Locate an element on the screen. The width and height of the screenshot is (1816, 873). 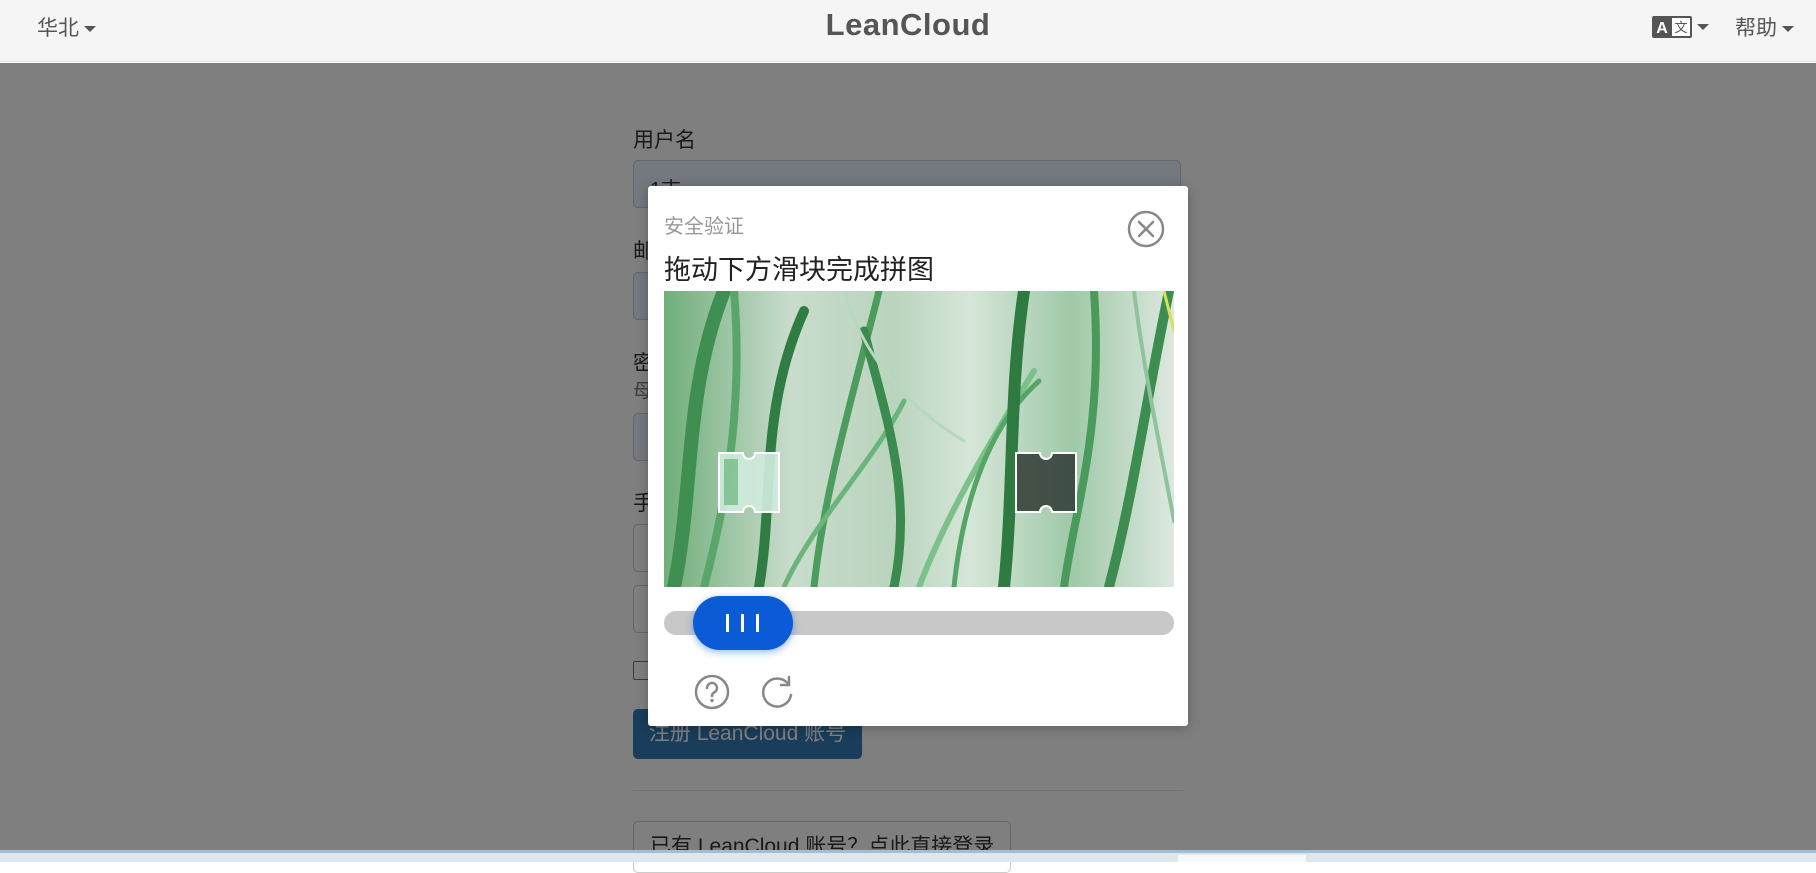
svg-text: A is located at coordinates (1662, 28).